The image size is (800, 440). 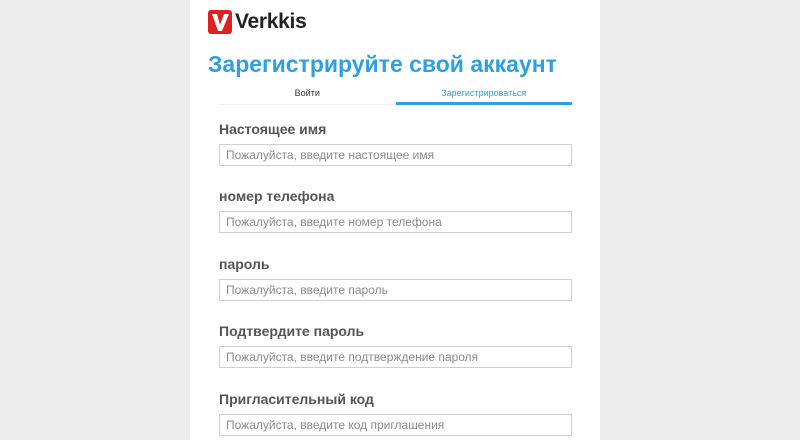 What do you see at coordinates (244, 264) in the screenshot?
I see `password-label: пароль` at bounding box center [244, 264].